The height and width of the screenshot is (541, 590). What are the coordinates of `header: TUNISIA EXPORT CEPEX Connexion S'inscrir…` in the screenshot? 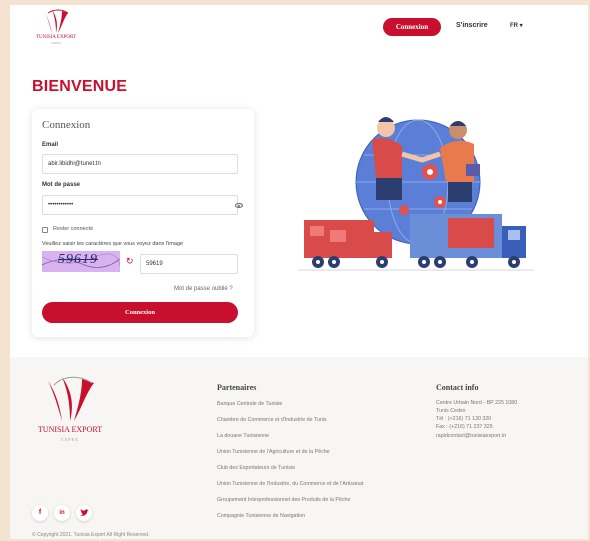 It's located at (299, 26).